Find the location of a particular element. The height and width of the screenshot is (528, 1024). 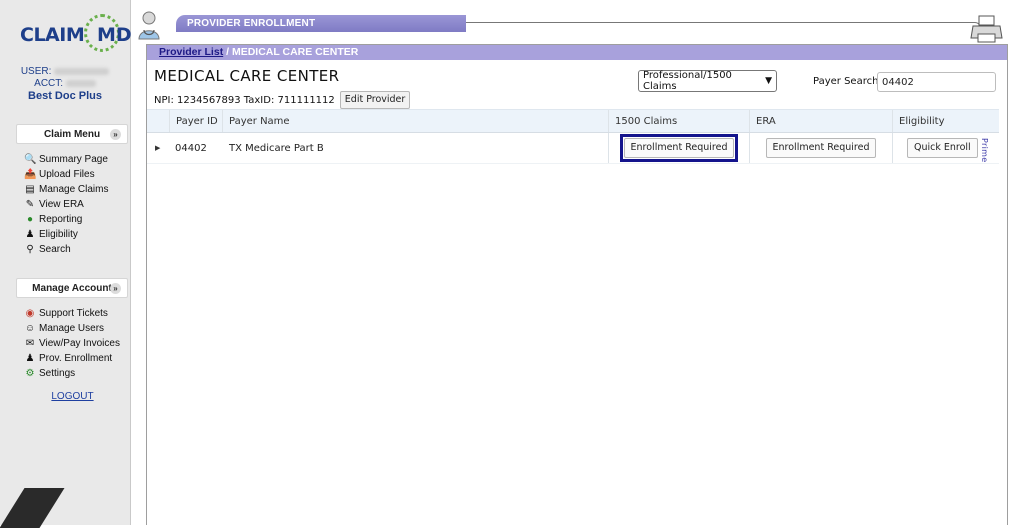

menu-item-label: Search is located at coordinates (55, 249).